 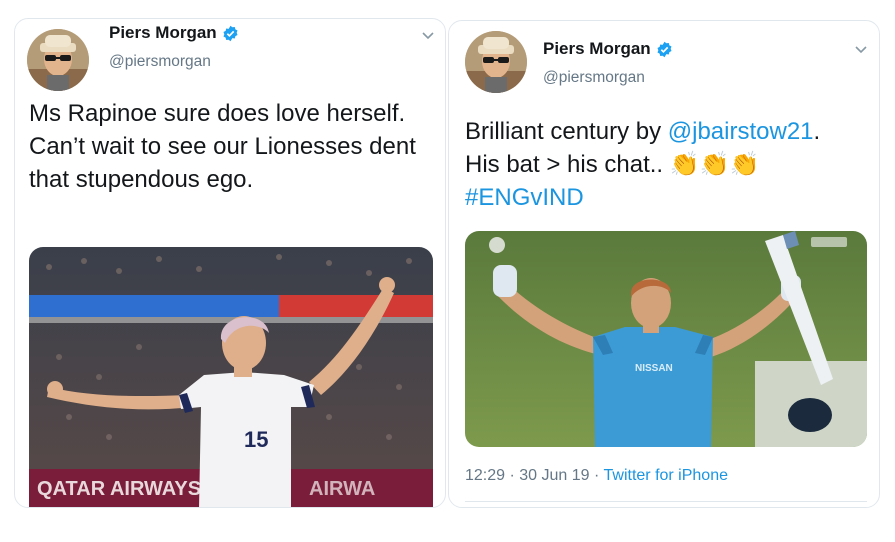 I want to click on tweet-source-link: Twitter for iPhone, so click(x=666, y=475).